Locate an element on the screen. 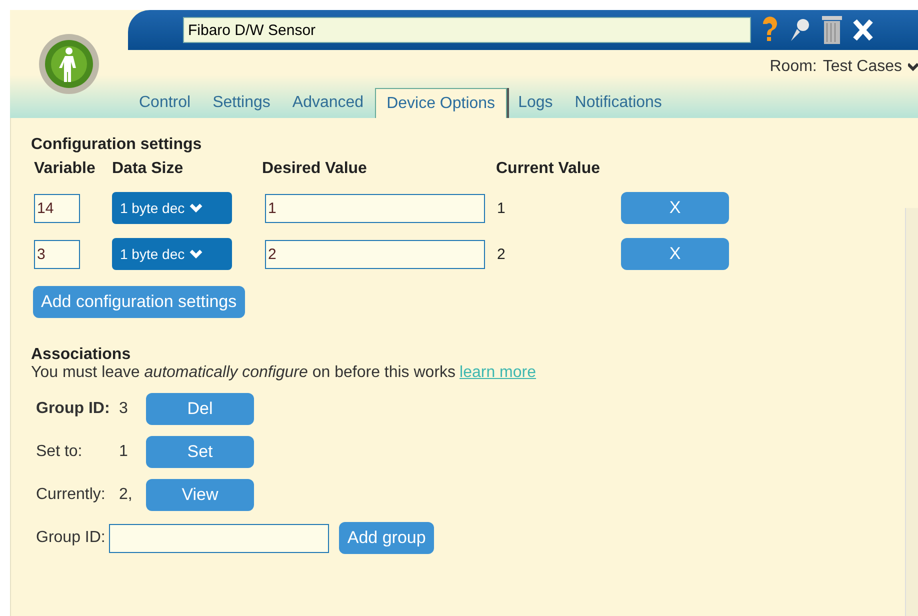  learn-more-link: learn more is located at coordinates (498, 372).